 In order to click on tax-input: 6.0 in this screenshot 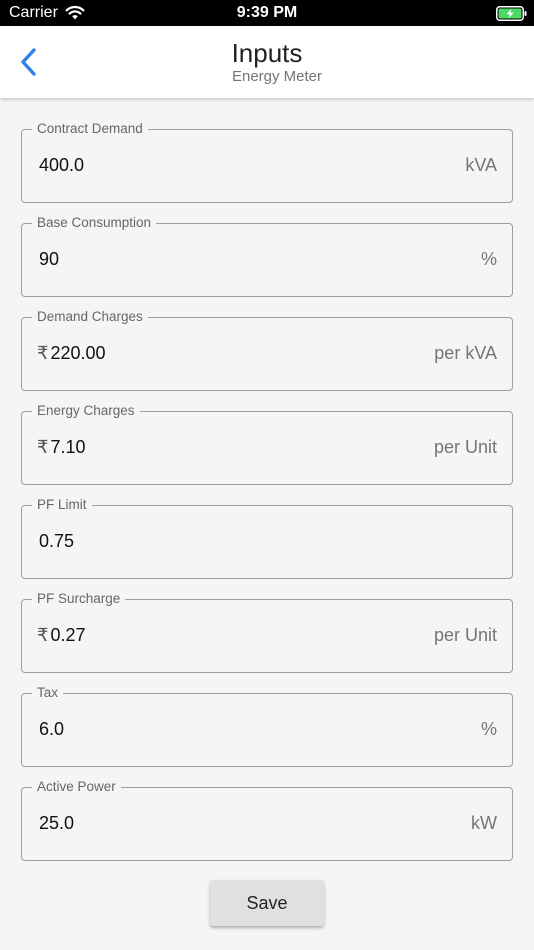, I will do `click(51, 729)`.